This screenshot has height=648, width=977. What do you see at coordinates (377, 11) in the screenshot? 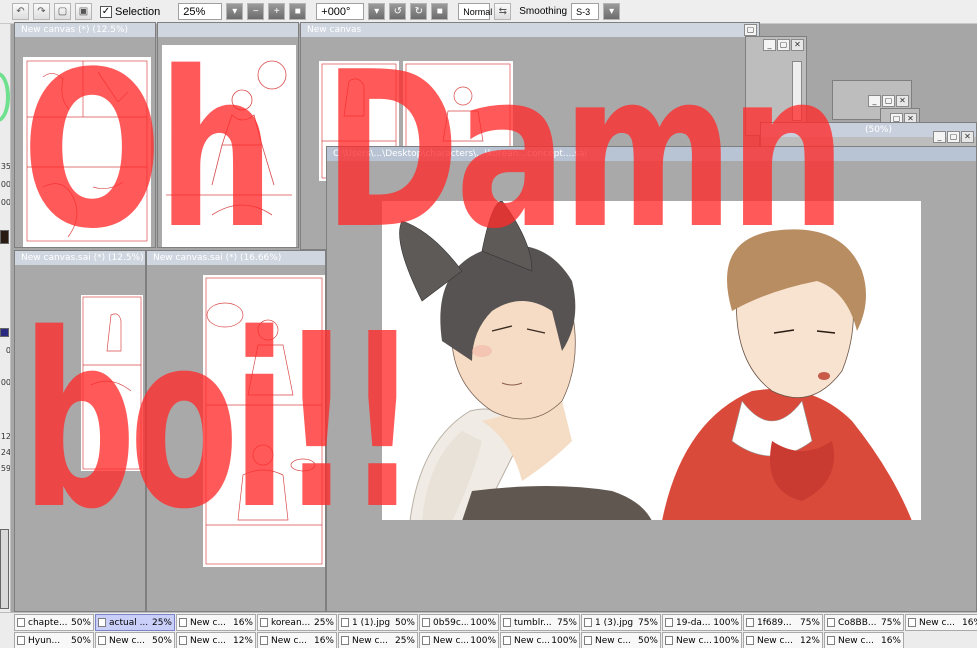
I see `rotation-dropdown-icon: ▾` at bounding box center [377, 11].